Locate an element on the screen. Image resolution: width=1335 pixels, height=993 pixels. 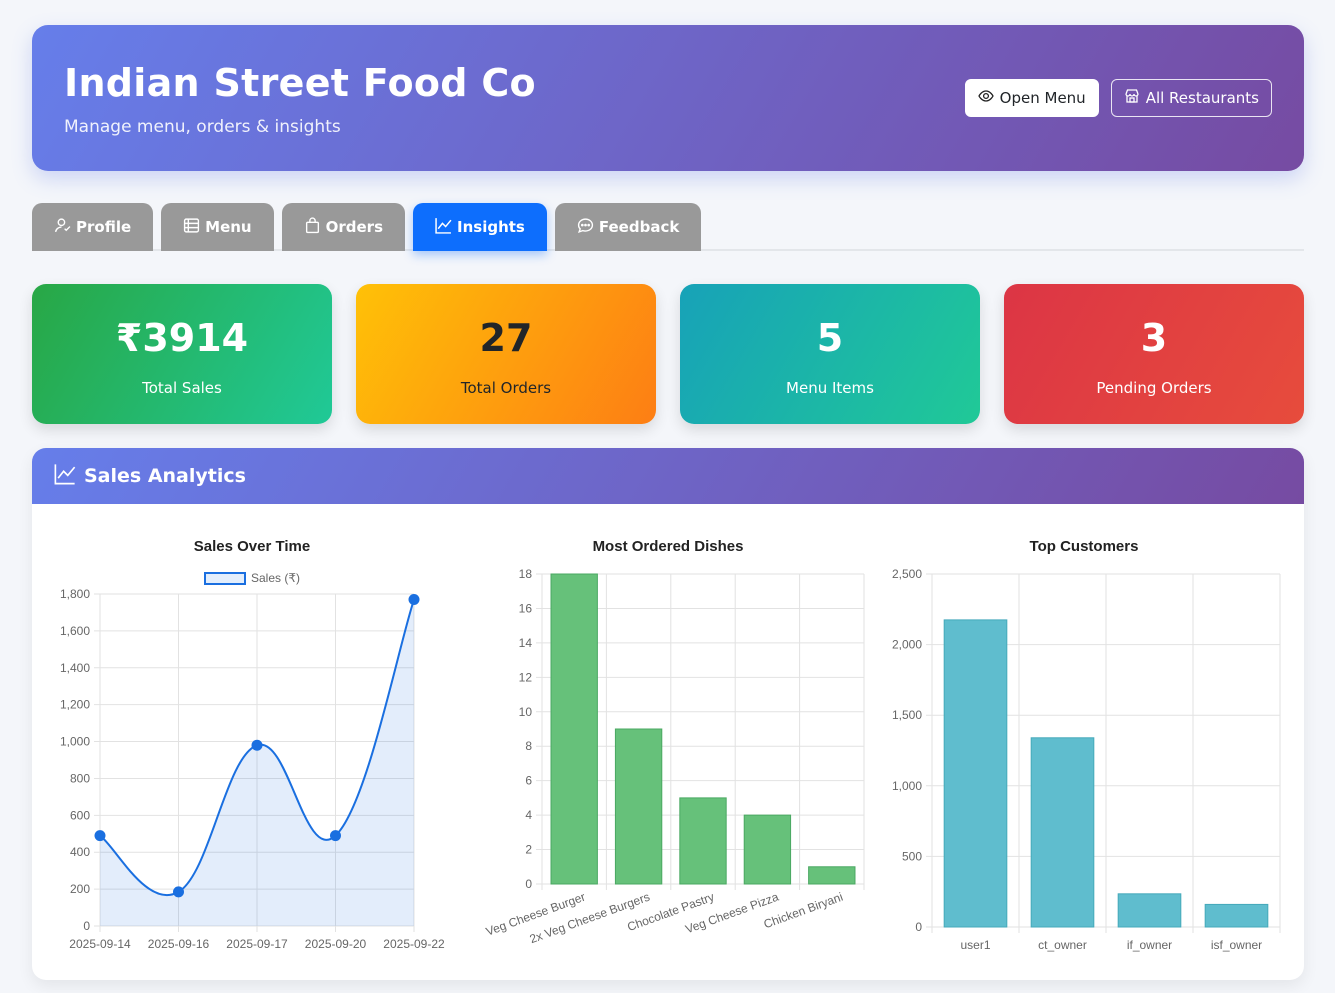
stat-label: Menu Items is located at coordinates (830, 388).